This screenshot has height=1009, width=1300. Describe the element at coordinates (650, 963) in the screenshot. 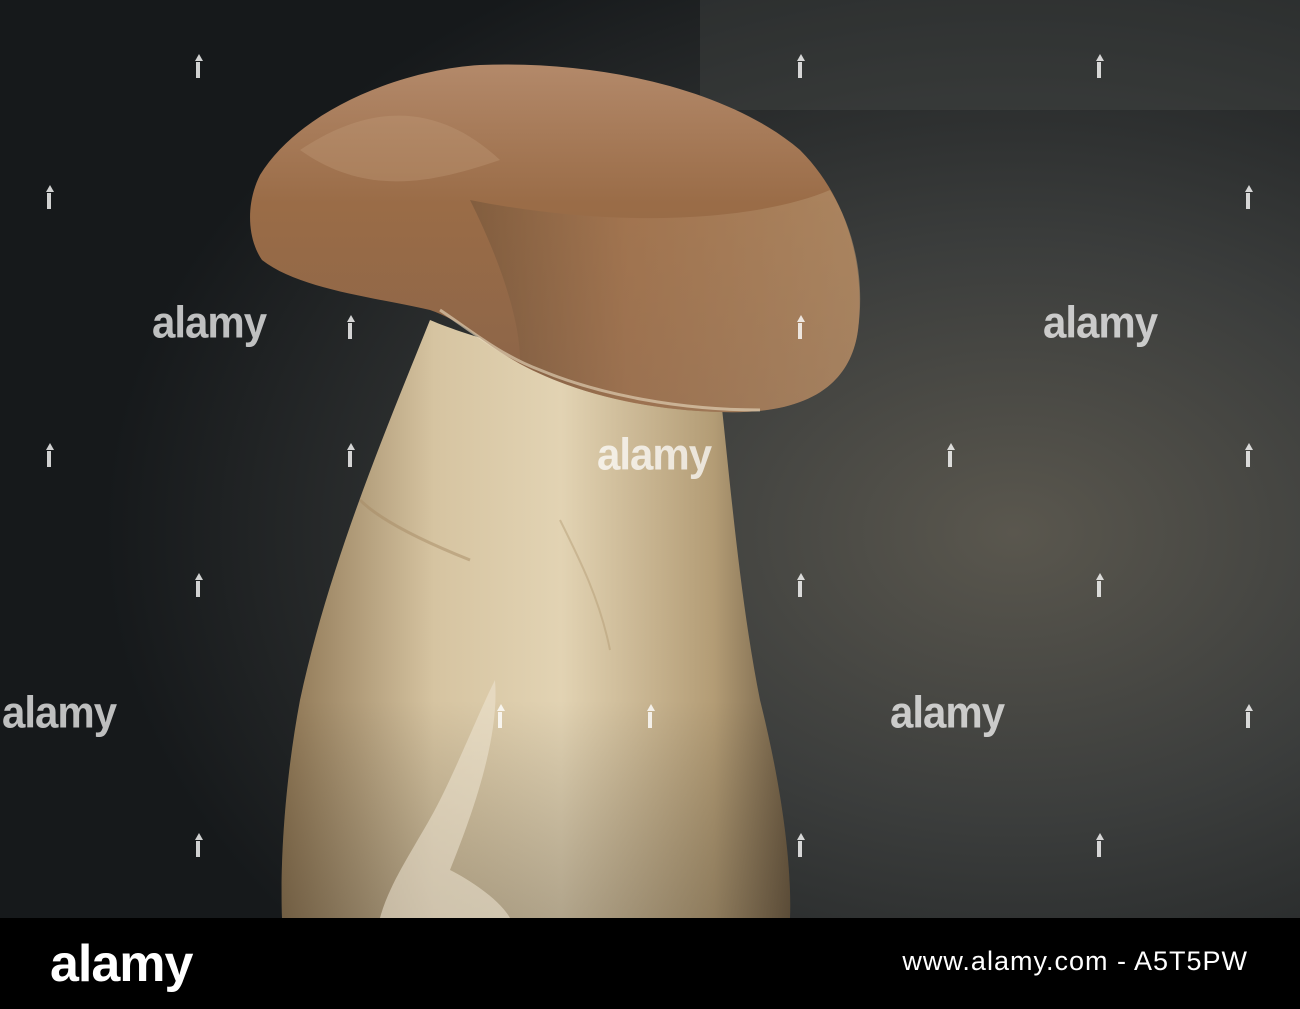

I see `footer-bar: alamy www.alamy.com - A5T5PW` at that location.